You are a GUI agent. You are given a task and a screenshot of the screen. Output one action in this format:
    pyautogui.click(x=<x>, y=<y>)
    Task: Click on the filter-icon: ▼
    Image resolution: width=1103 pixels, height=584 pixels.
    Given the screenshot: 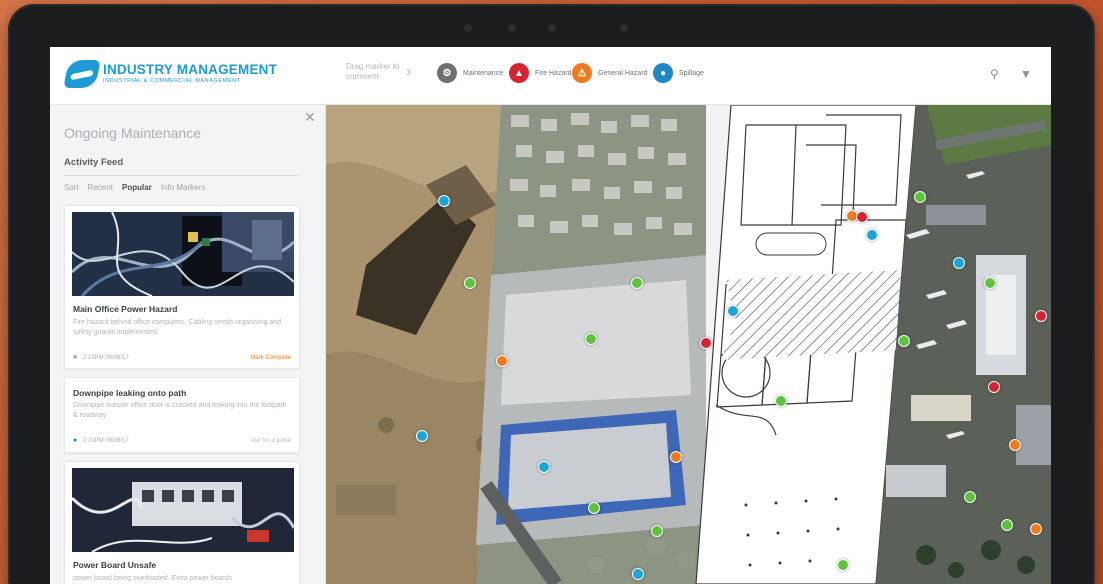 What is the action you would take?
    pyautogui.click(x=1026, y=74)
    